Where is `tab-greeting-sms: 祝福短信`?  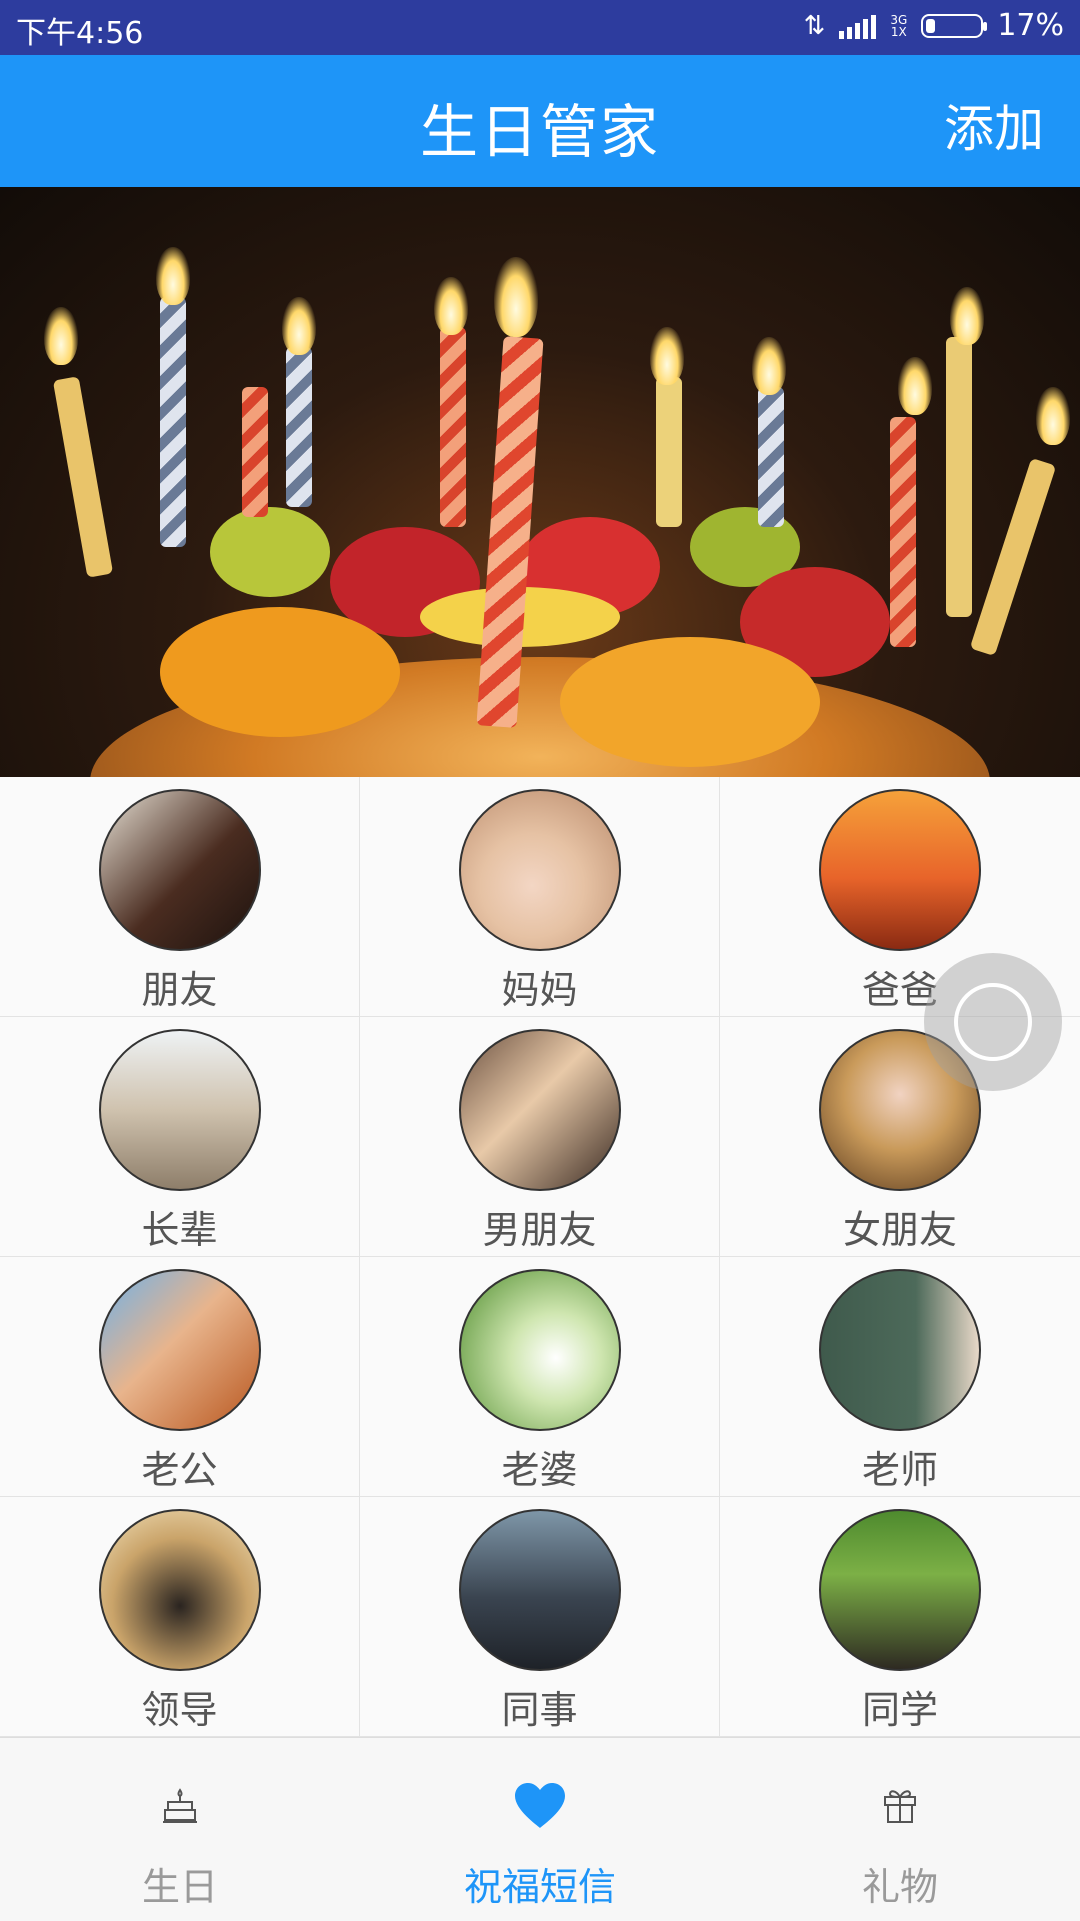
tab-greeting-sms: 祝福短信 is located at coordinates (540, 1829).